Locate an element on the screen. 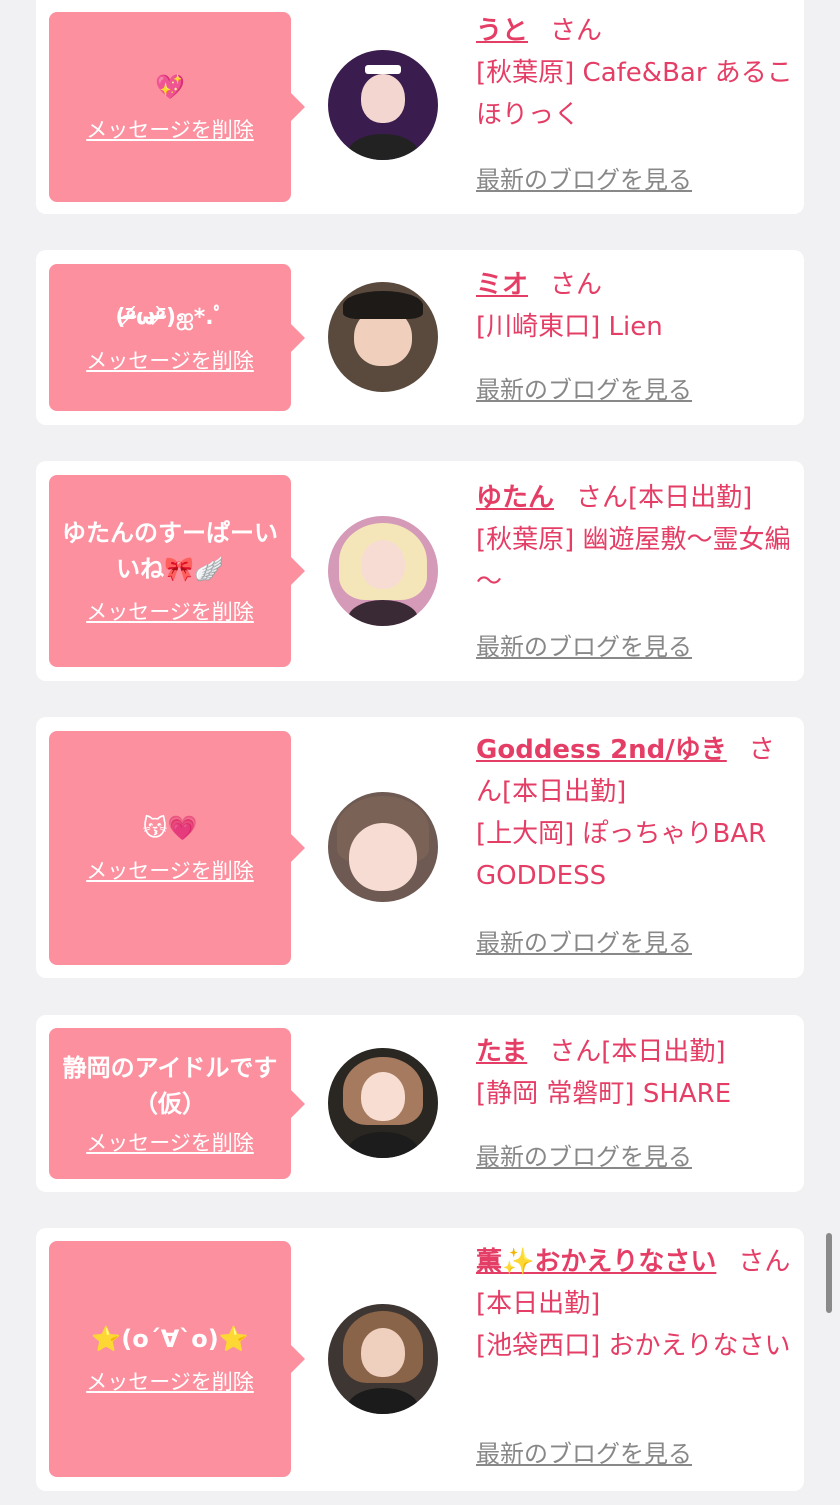 The image size is (840, 1505). message-bubble: 💖 メッセージを削除 is located at coordinates (177, 107).